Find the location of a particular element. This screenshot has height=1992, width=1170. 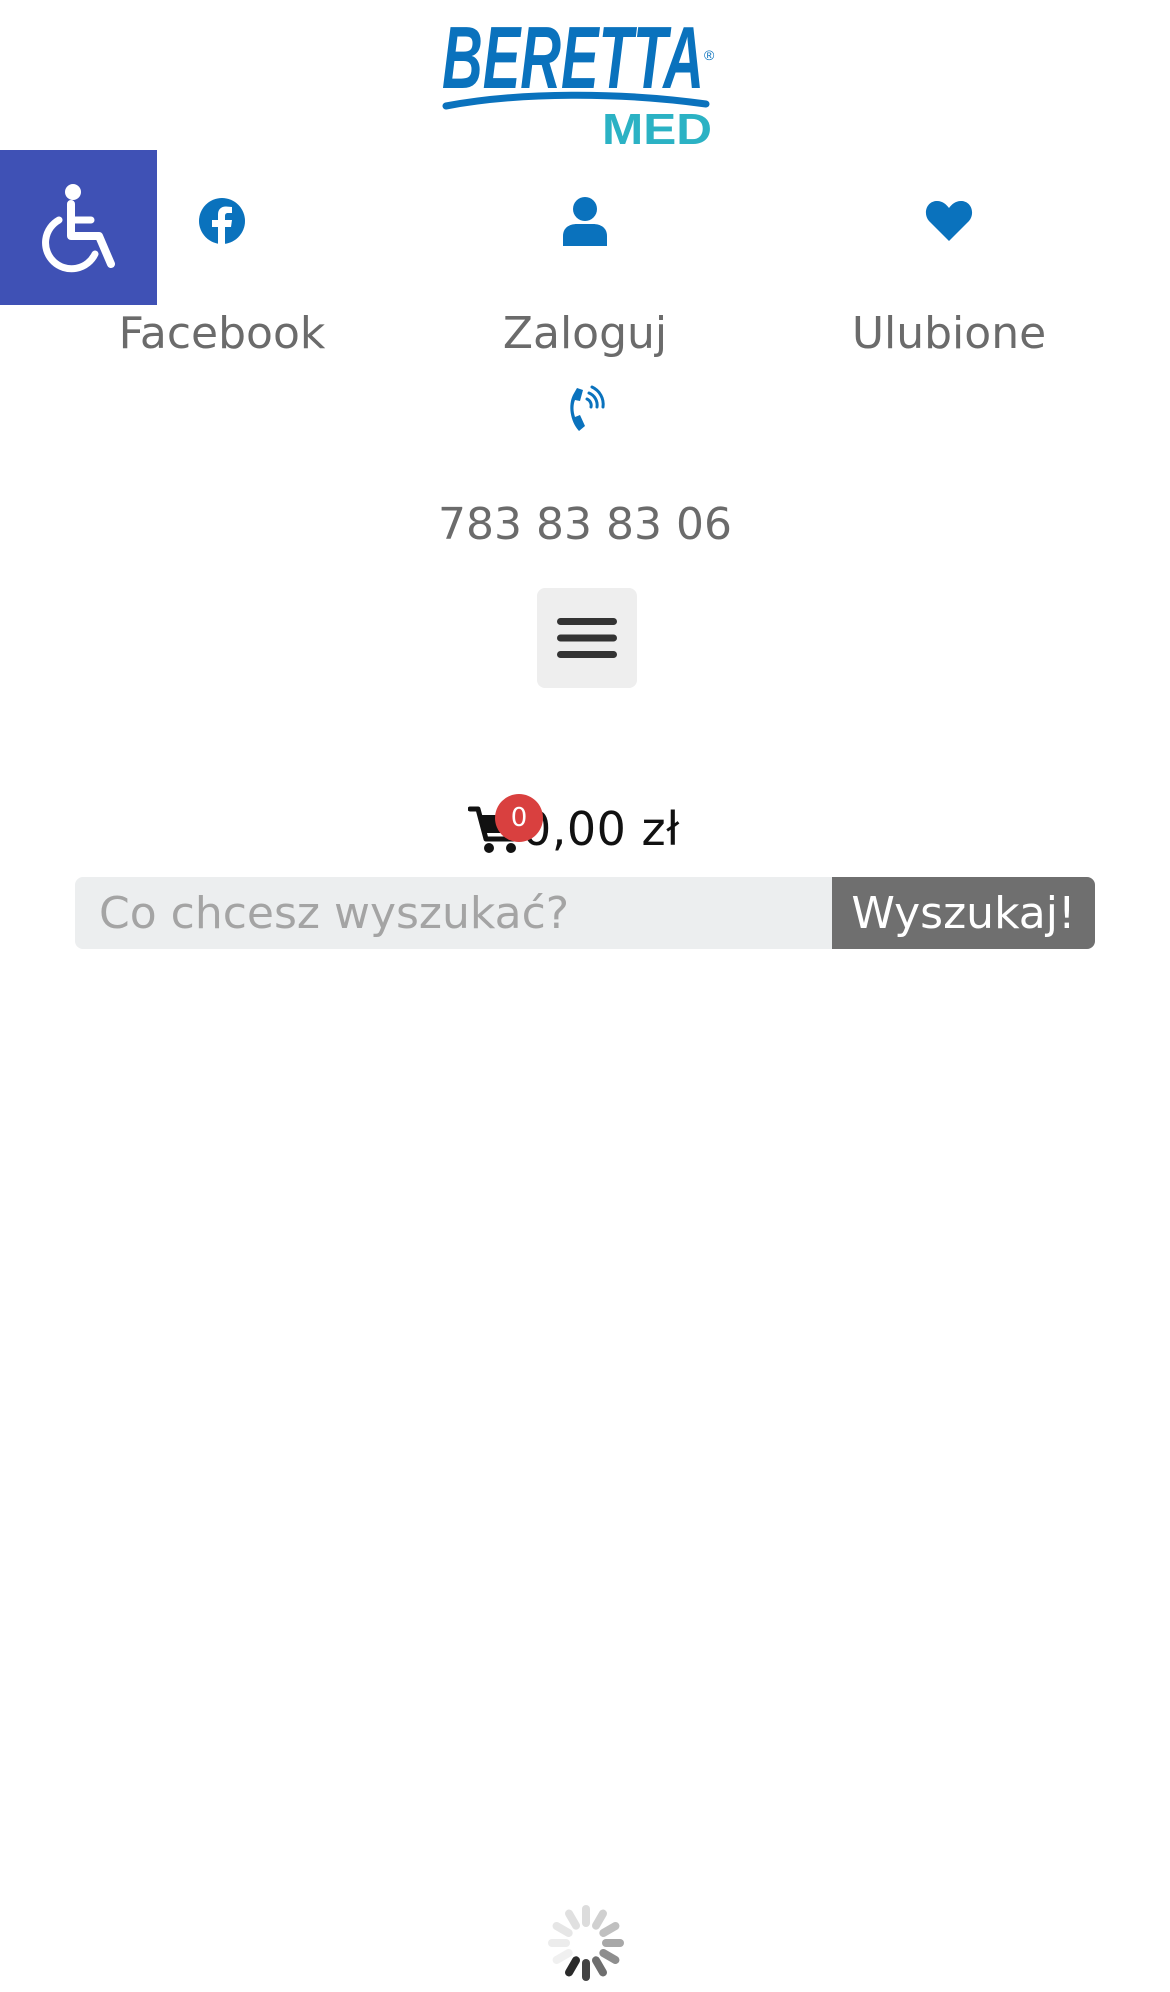

favorites-label: Ulubione is located at coordinates (949, 333).